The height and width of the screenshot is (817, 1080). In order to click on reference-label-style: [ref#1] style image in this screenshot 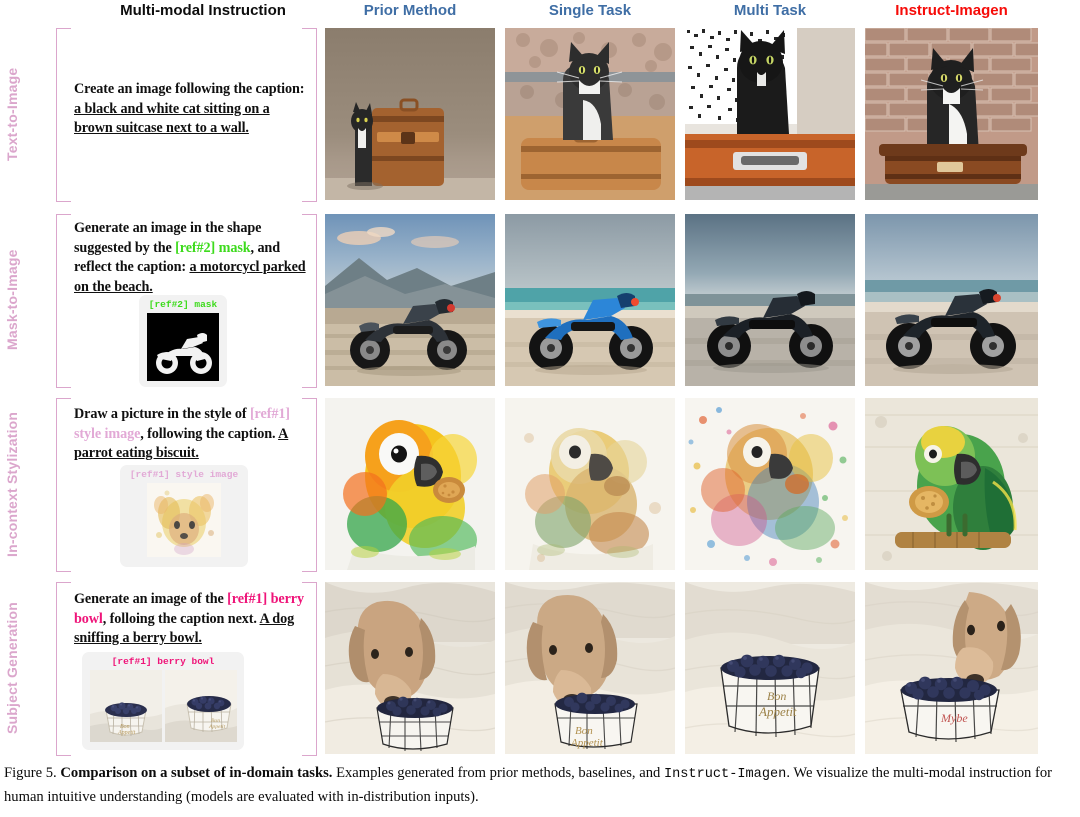, I will do `click(184, 474)`.